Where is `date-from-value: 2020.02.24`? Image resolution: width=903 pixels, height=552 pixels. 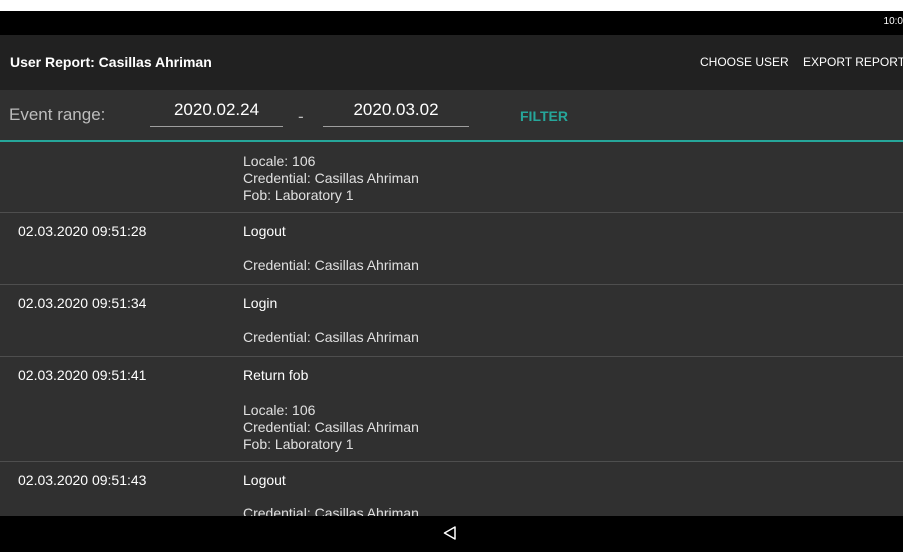
date-from-value: 2020.02.24 is located at coordinates (216, 109).